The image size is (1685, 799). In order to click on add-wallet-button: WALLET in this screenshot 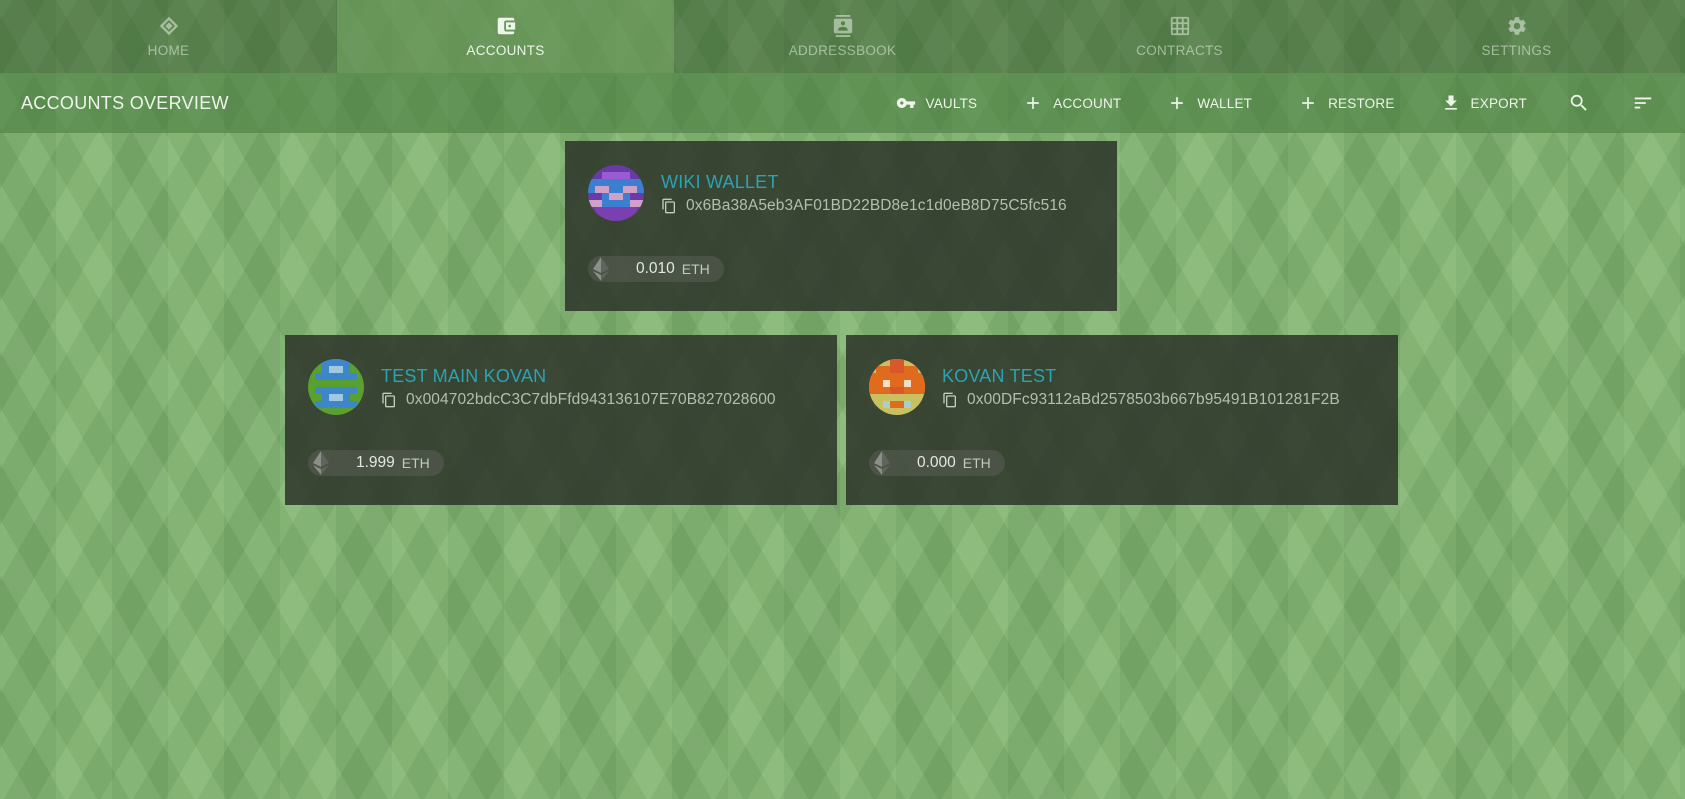, I will do `click(1209, 103)`.